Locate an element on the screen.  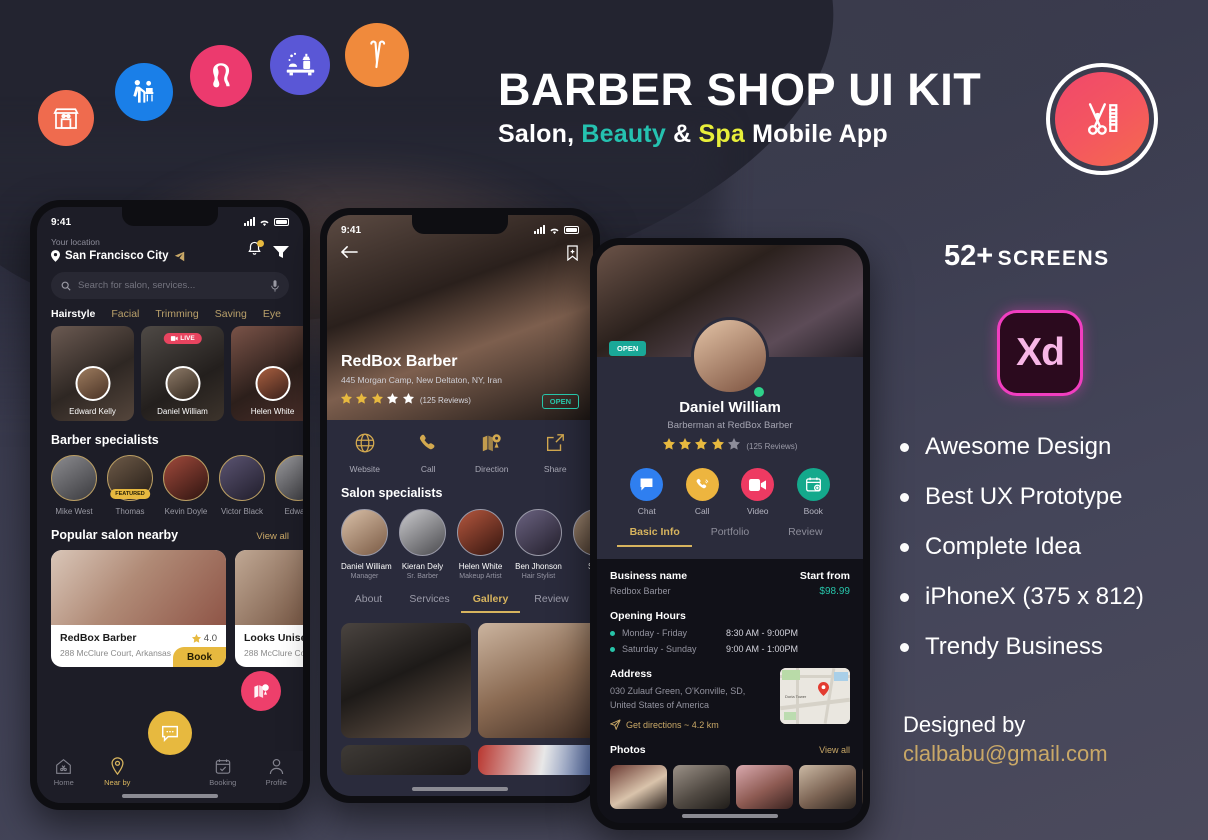
photos-view-all-link: View all is located at coordinates (834, 750).